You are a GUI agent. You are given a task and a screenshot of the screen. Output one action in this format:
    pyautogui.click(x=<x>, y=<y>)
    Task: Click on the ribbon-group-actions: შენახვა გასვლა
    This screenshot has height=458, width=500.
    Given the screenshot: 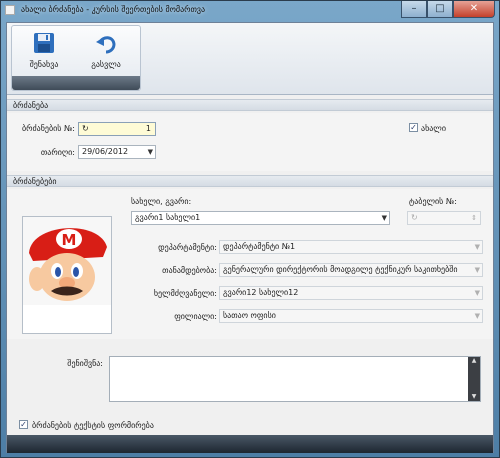 What is the action you would take?
    pyautogui.click(x=76, y=58)
    